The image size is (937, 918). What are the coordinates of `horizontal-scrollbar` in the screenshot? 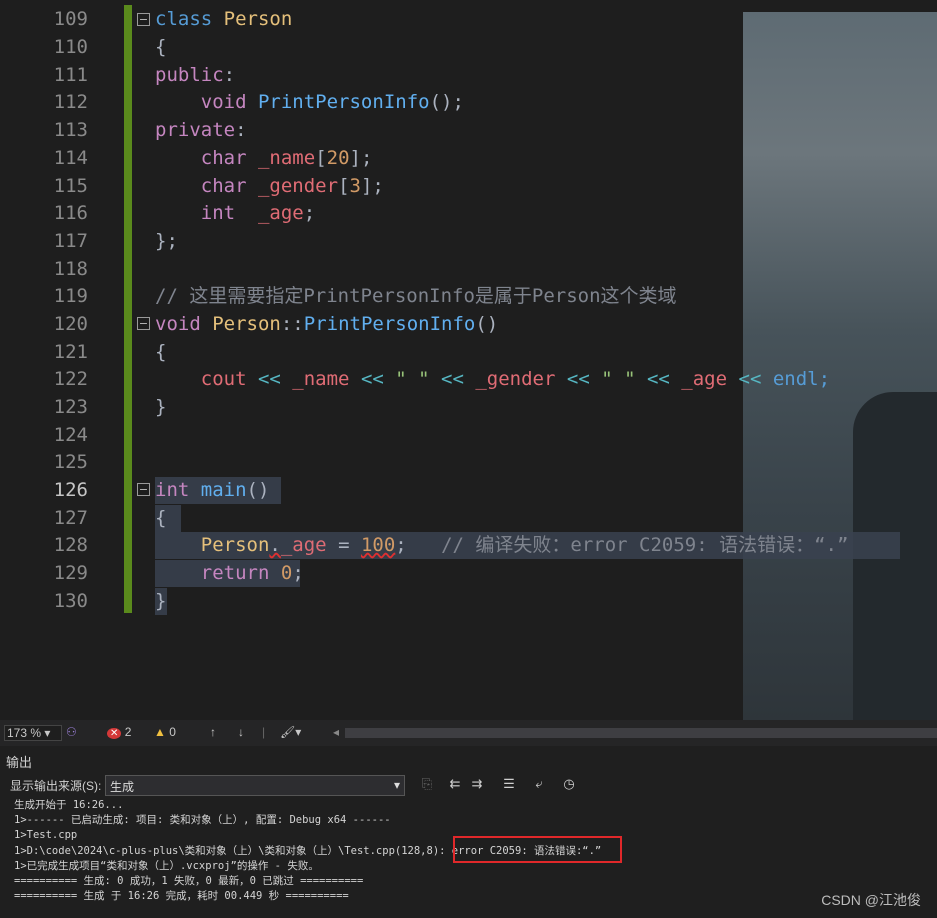 It's located at (641, 733).